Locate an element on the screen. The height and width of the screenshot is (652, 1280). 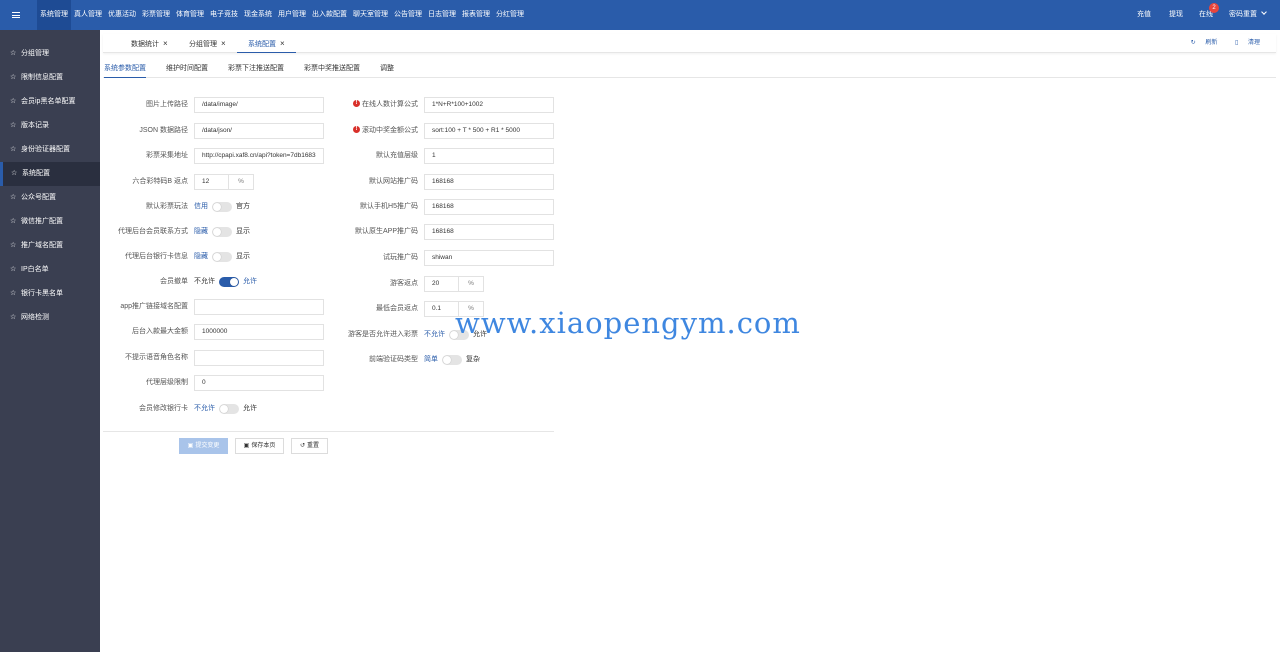
sidebar-item-ip-blacklist: ☆ 会员ip黑名单配置 is located at coordinates (50, 102).